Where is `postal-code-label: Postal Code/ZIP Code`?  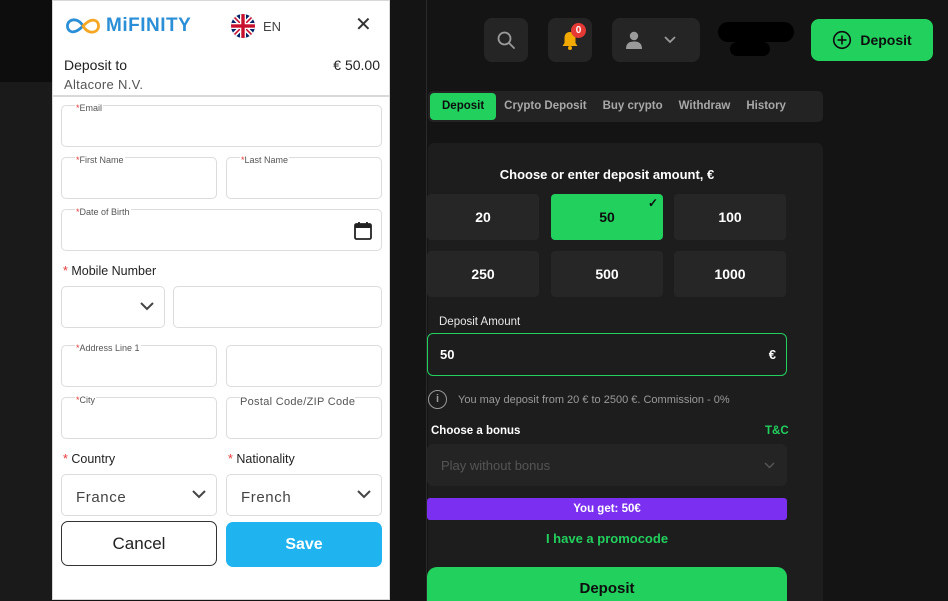
postal-code-label: Postal Code/ZIP Code is located at coordinates (298, 402).